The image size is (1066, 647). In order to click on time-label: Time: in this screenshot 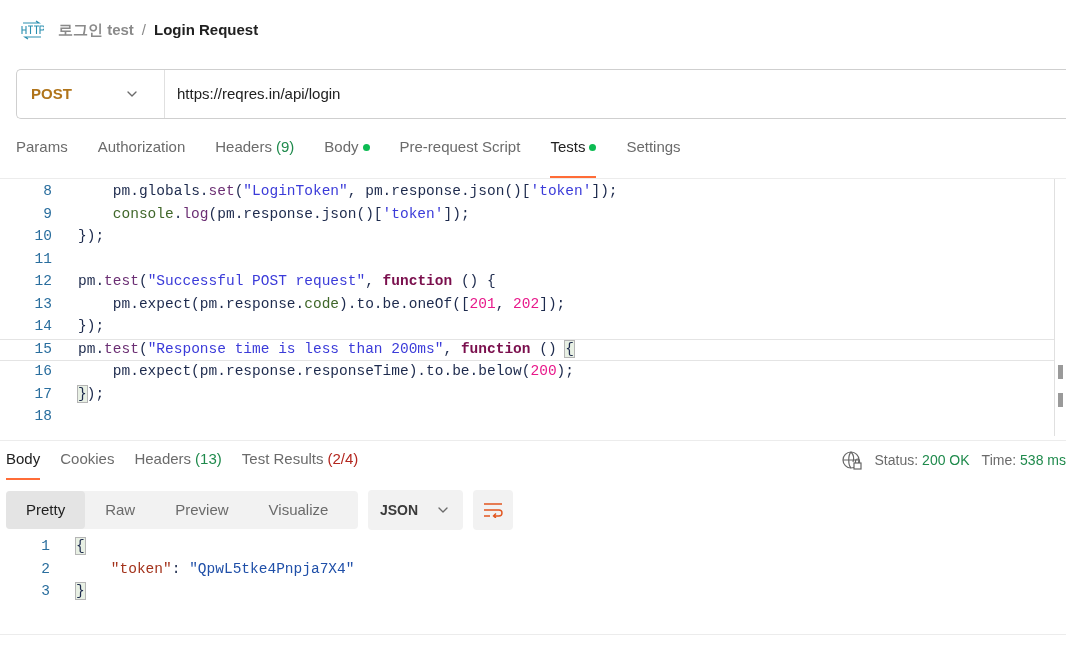, I will do `click(999, 460)`.